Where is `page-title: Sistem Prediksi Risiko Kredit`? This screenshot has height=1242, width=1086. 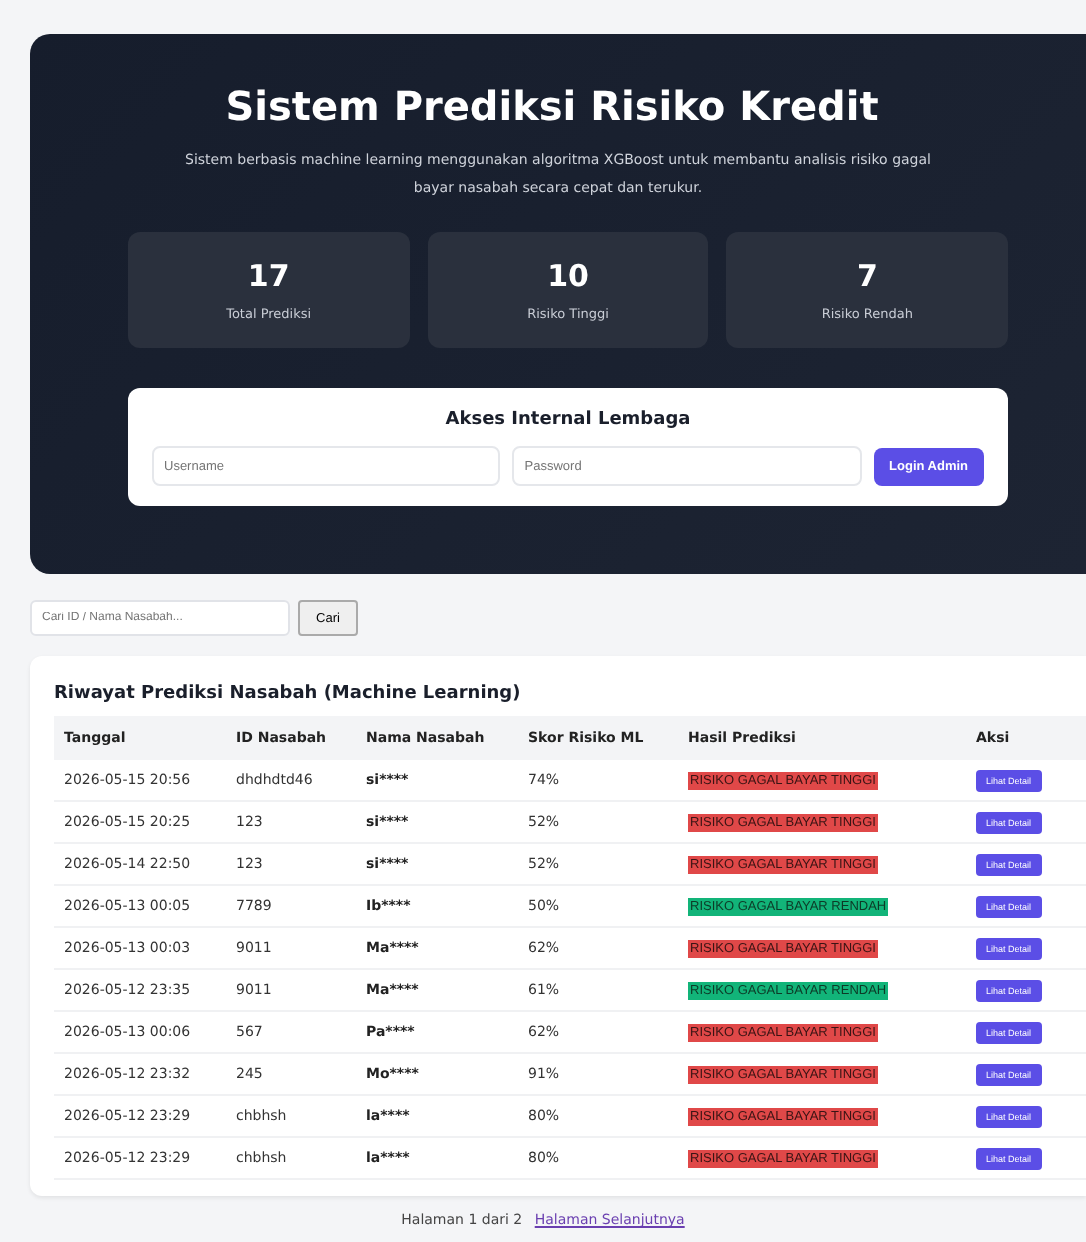
page-title: Sistem Prediksi Risiko Kredit is located at coordinates (552, 106).